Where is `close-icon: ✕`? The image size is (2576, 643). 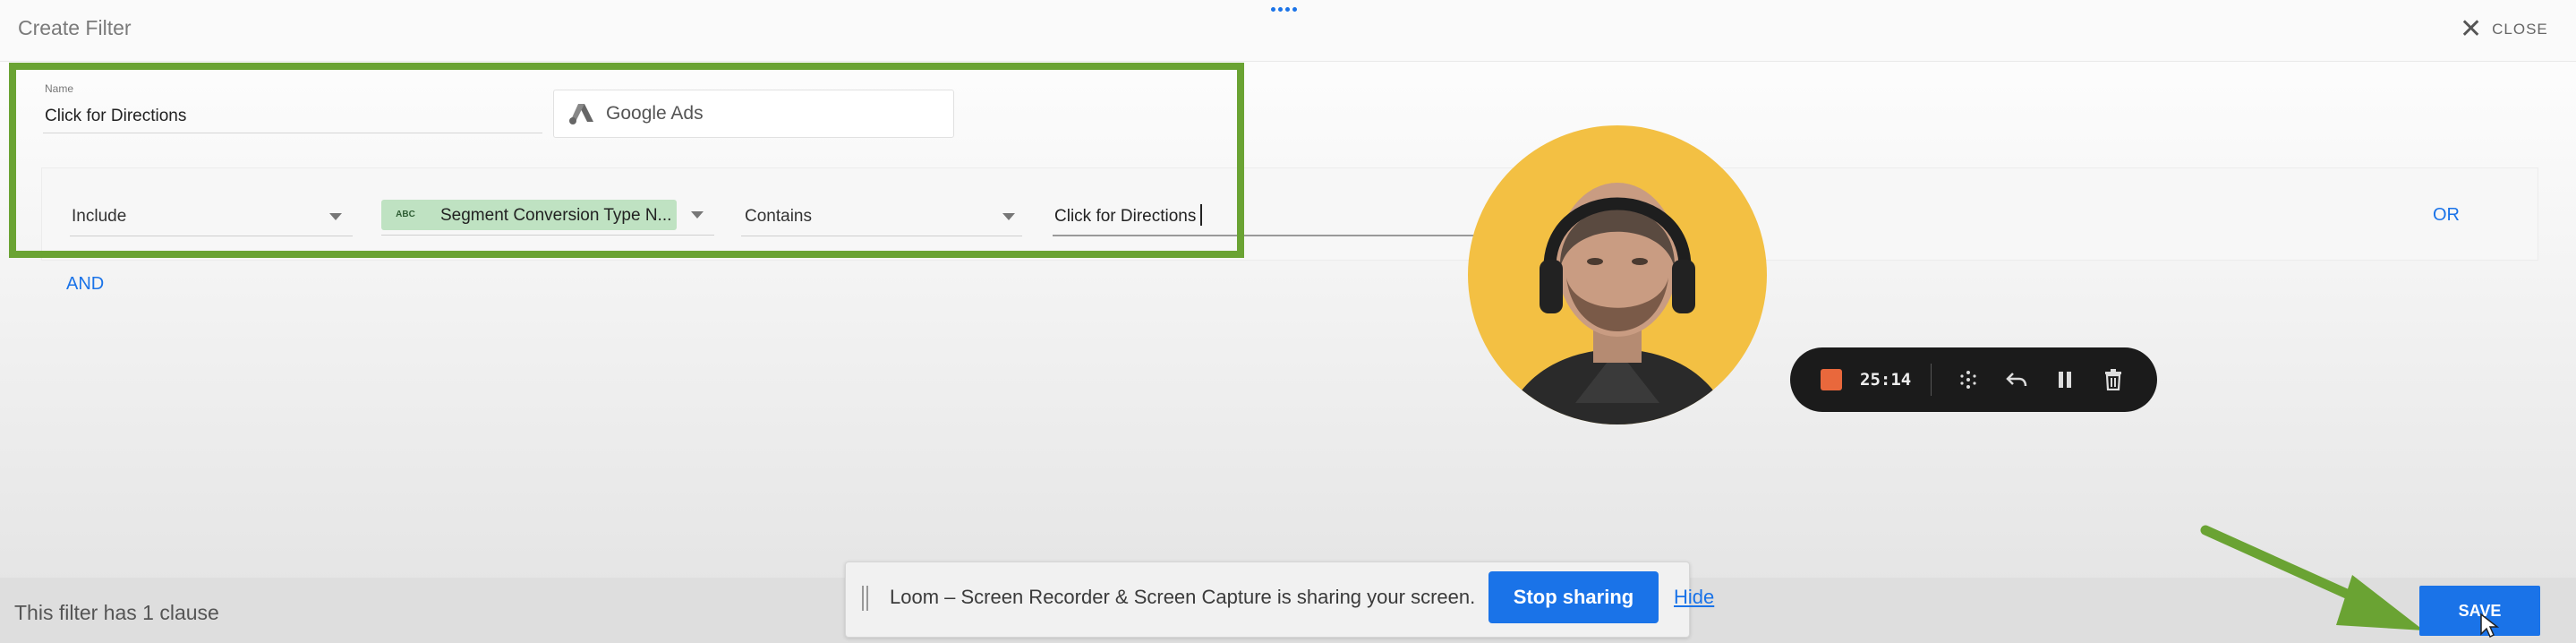 close-icon: ✕ is located at coordinates (2472, 29).